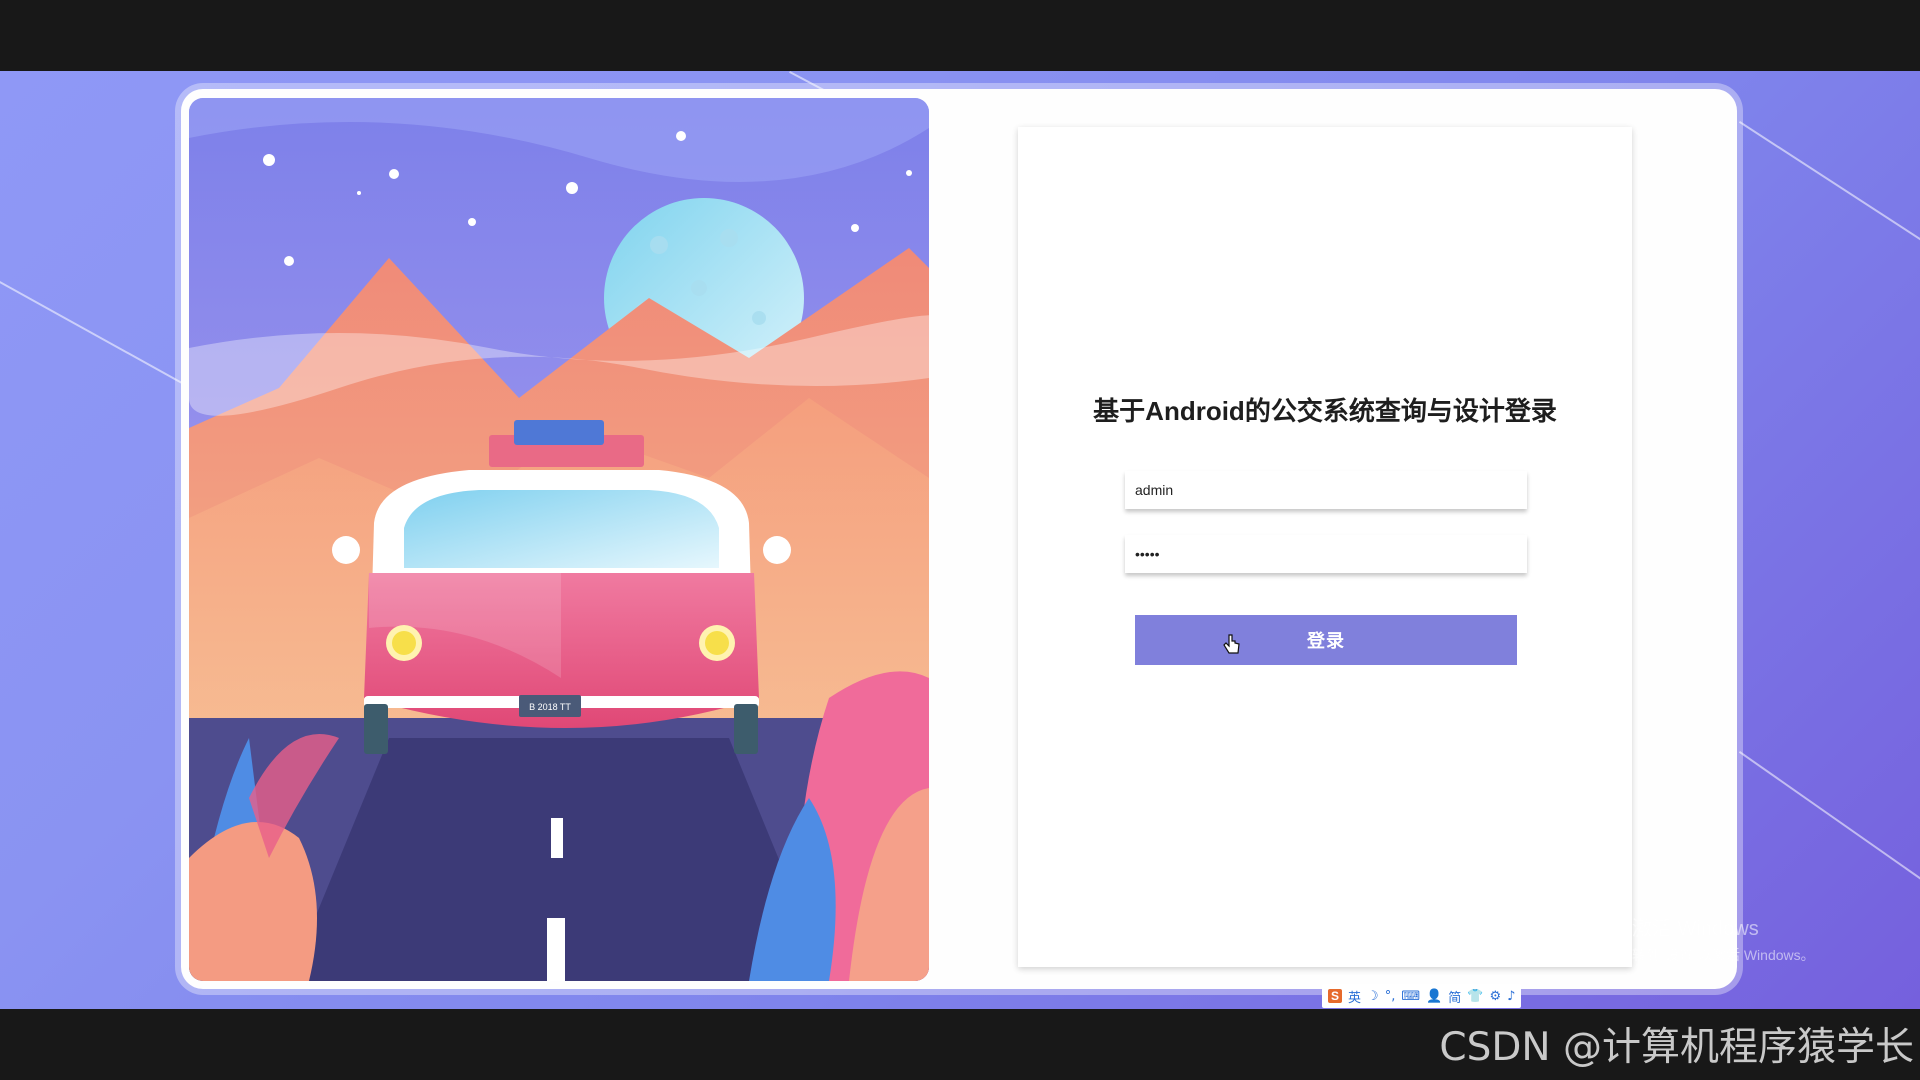 Image resolution: width=1920 pixels, height=1080 pixels. I want to click on ime-keyboard-icon: ⌨, so click(1410, 996).